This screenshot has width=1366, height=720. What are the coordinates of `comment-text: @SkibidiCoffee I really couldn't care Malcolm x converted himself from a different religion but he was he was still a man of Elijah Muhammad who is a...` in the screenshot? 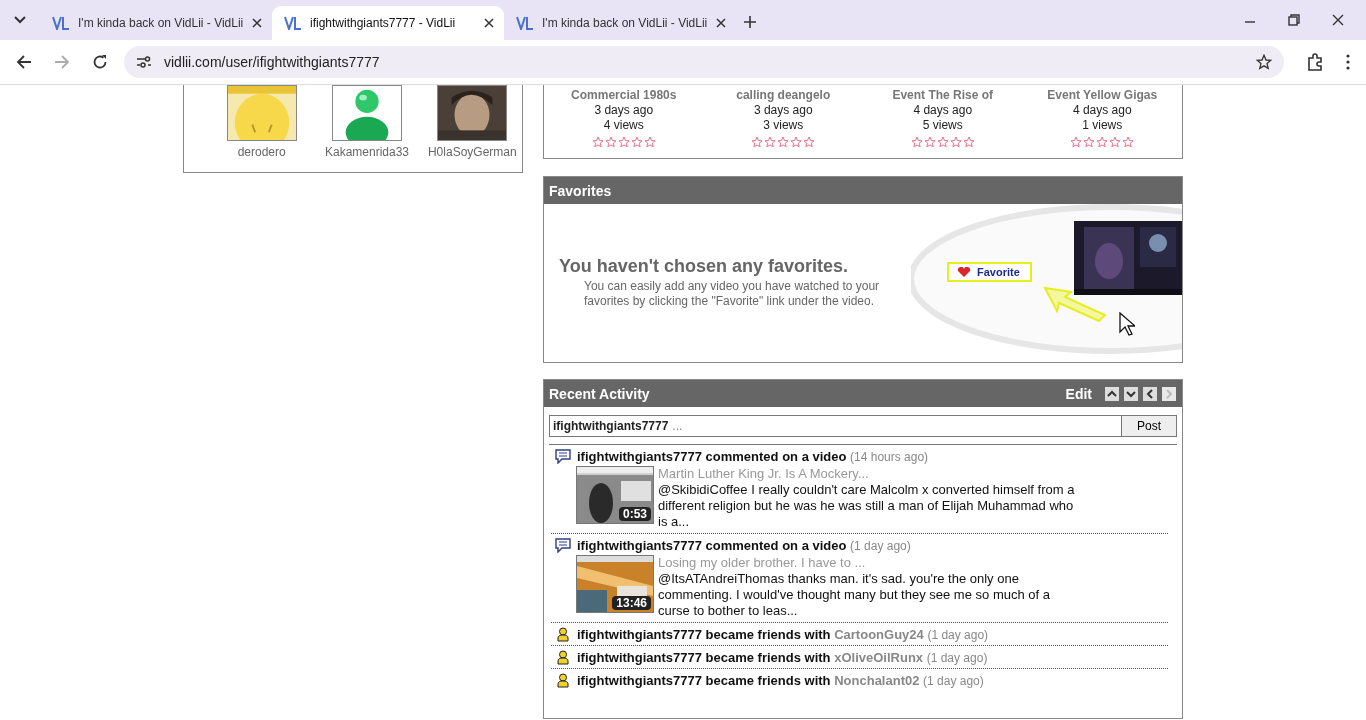 It's located at (867, 506).